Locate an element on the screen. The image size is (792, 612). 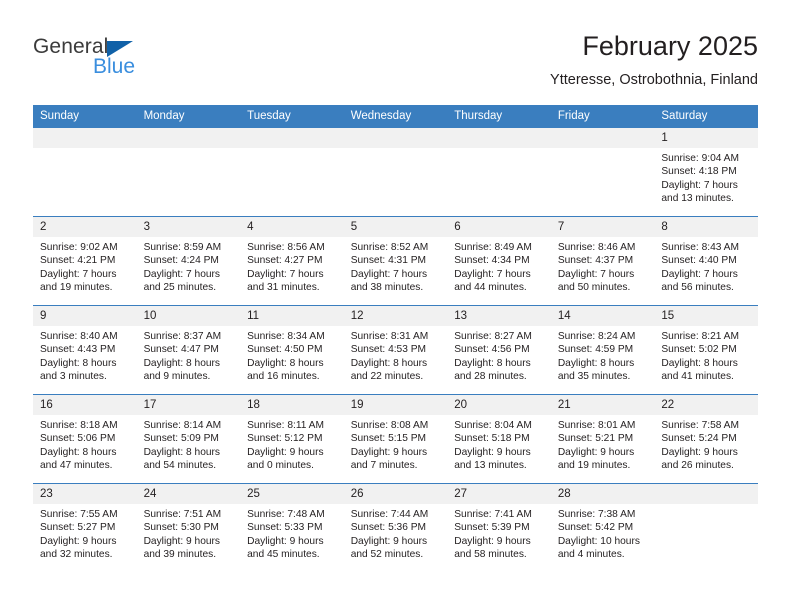
daylight-text-line2: and 22 minutes. is located at coordinates (387, 377).